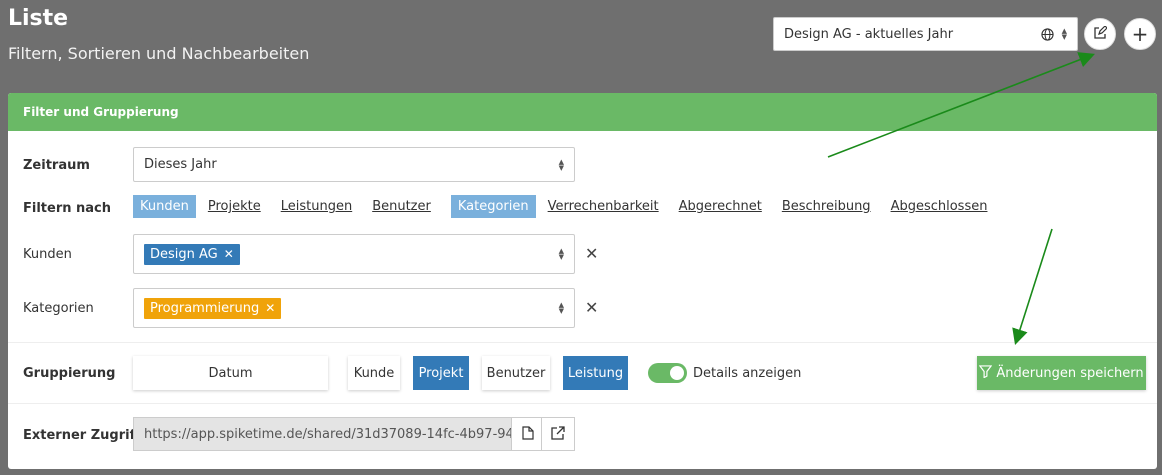  I want to click on card-header: Filter und Gruppierung, so click(582, 112).